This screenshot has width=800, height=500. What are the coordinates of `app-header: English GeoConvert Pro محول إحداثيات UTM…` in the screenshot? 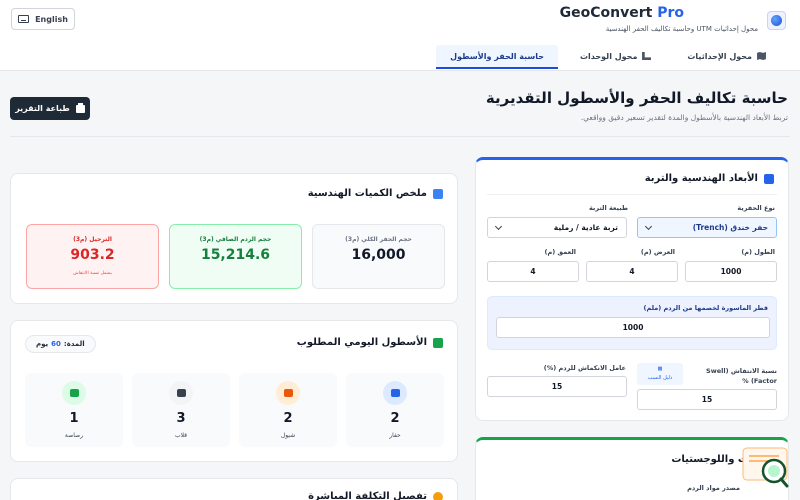 It's located at (400, 35).